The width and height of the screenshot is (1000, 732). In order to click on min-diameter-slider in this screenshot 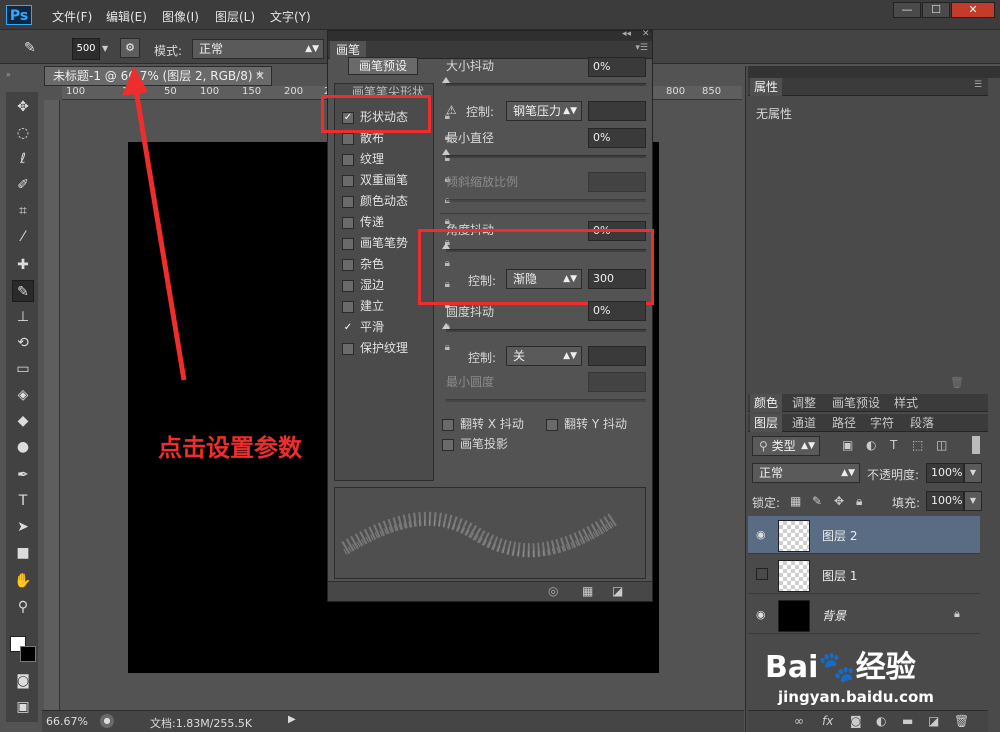, I will do `click(546, 156)`.